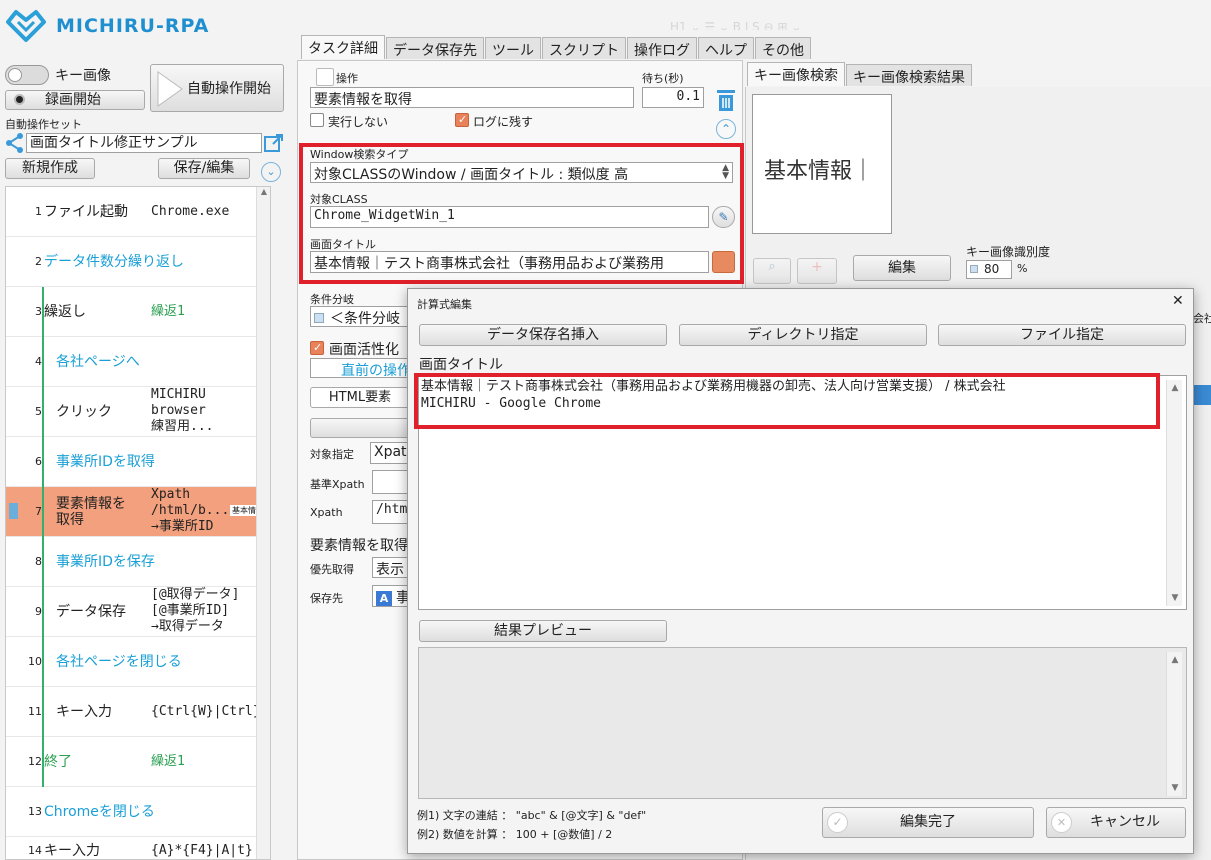  Describe the element at coordinates (513, 48) in the screenshot. I see `tab-tools: ツール` at that location.